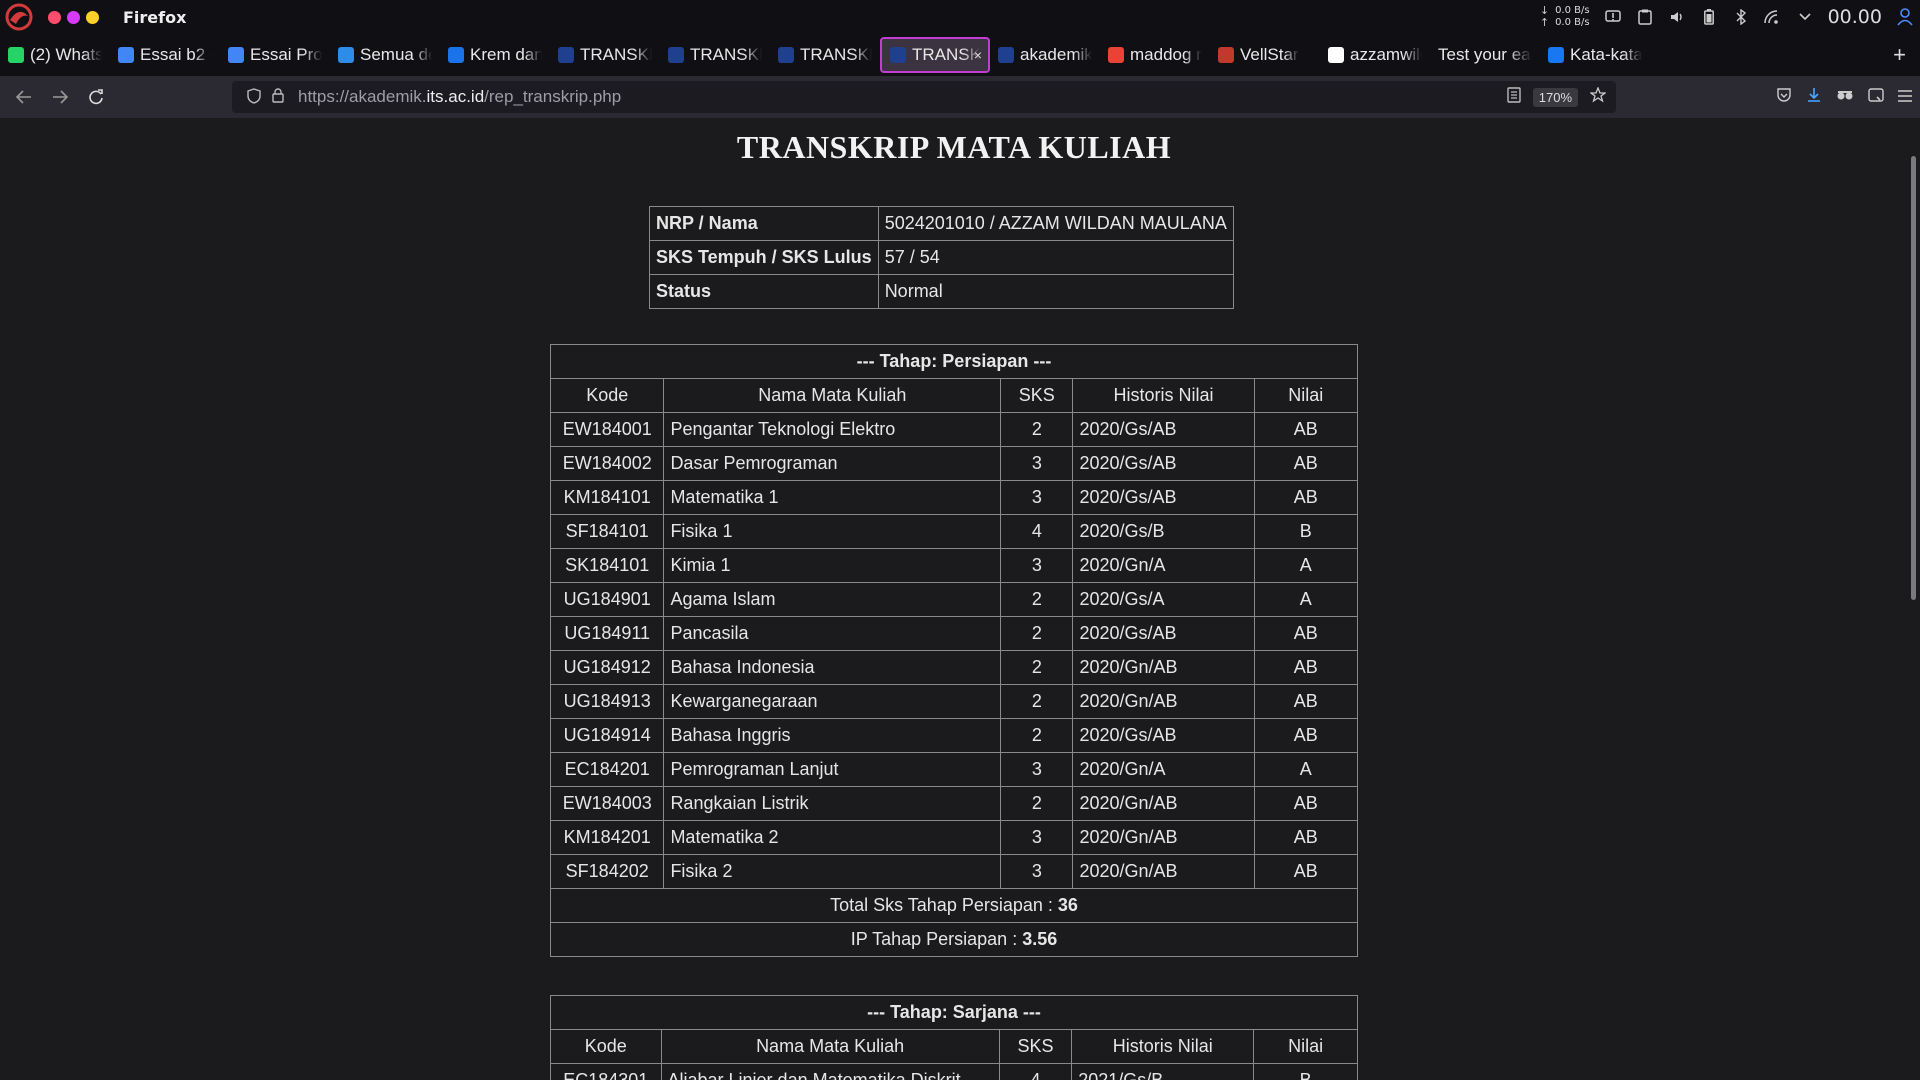 Image resolution: width=1920 pixels, height=1080 pixels. I want to click on info-label: NRP / Nama, so click(764, 223).